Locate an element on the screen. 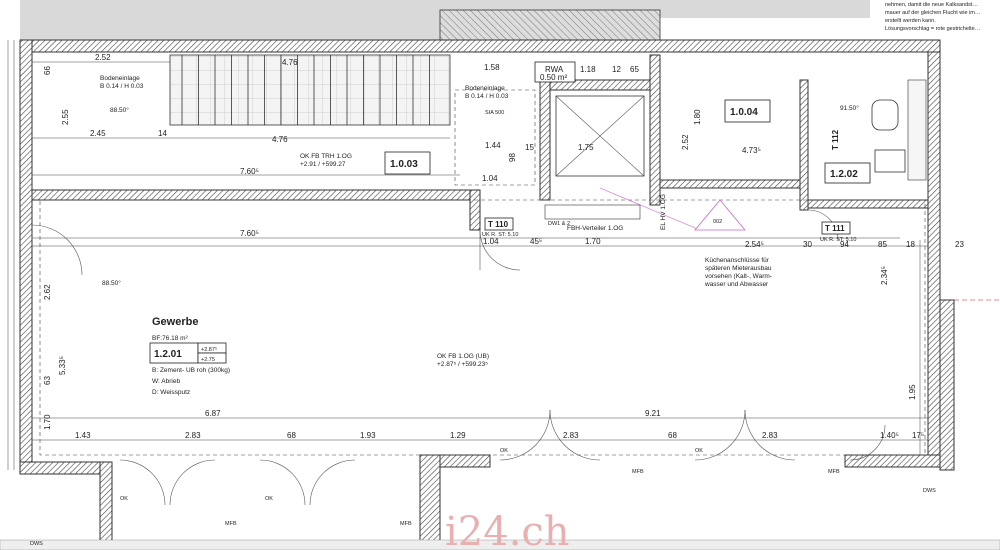 The width and height of the screenshot is (1000, 550). dim: 2.55 is located at coordinates (65, 117).